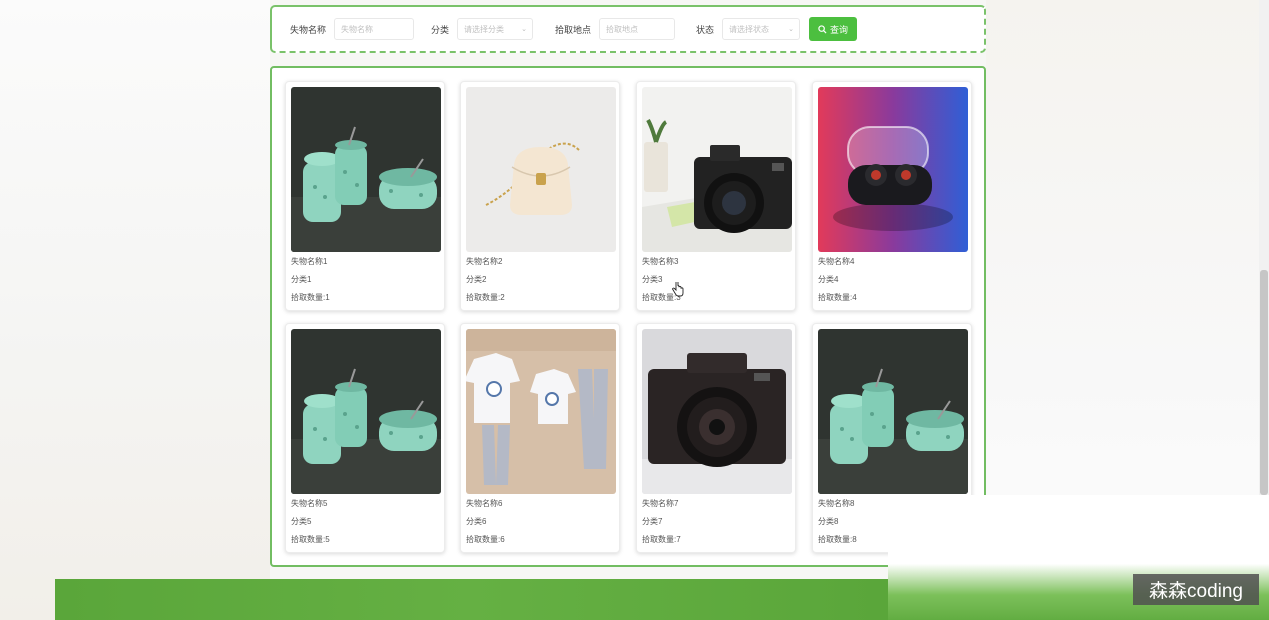 Image resolution: width=1269 pixels, height=620 pixels. What do you see at coordinates (1196, 589) in the screenshot?
I see `watermark: 森森coding` at bounding box center [1196, 589].